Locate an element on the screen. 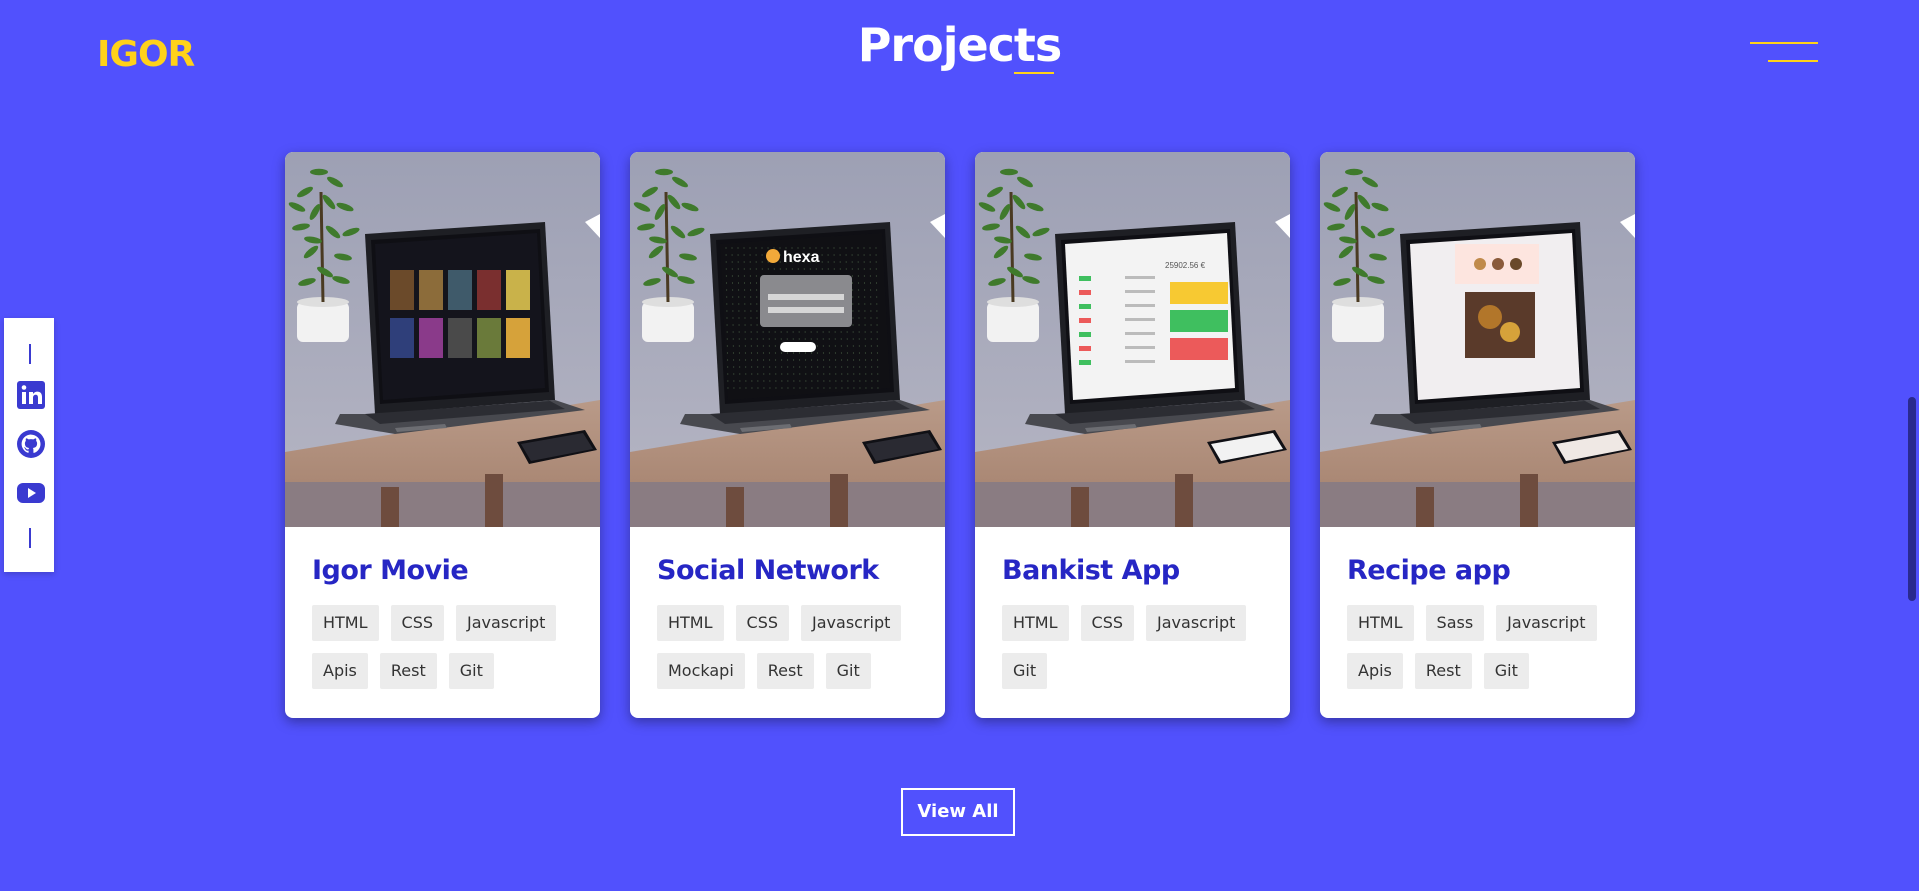 The height and width of the screenshot is (891, 1919). tag-list: HTML CSS Javascript Apis Rest Git is located at coordinates (447, 647).